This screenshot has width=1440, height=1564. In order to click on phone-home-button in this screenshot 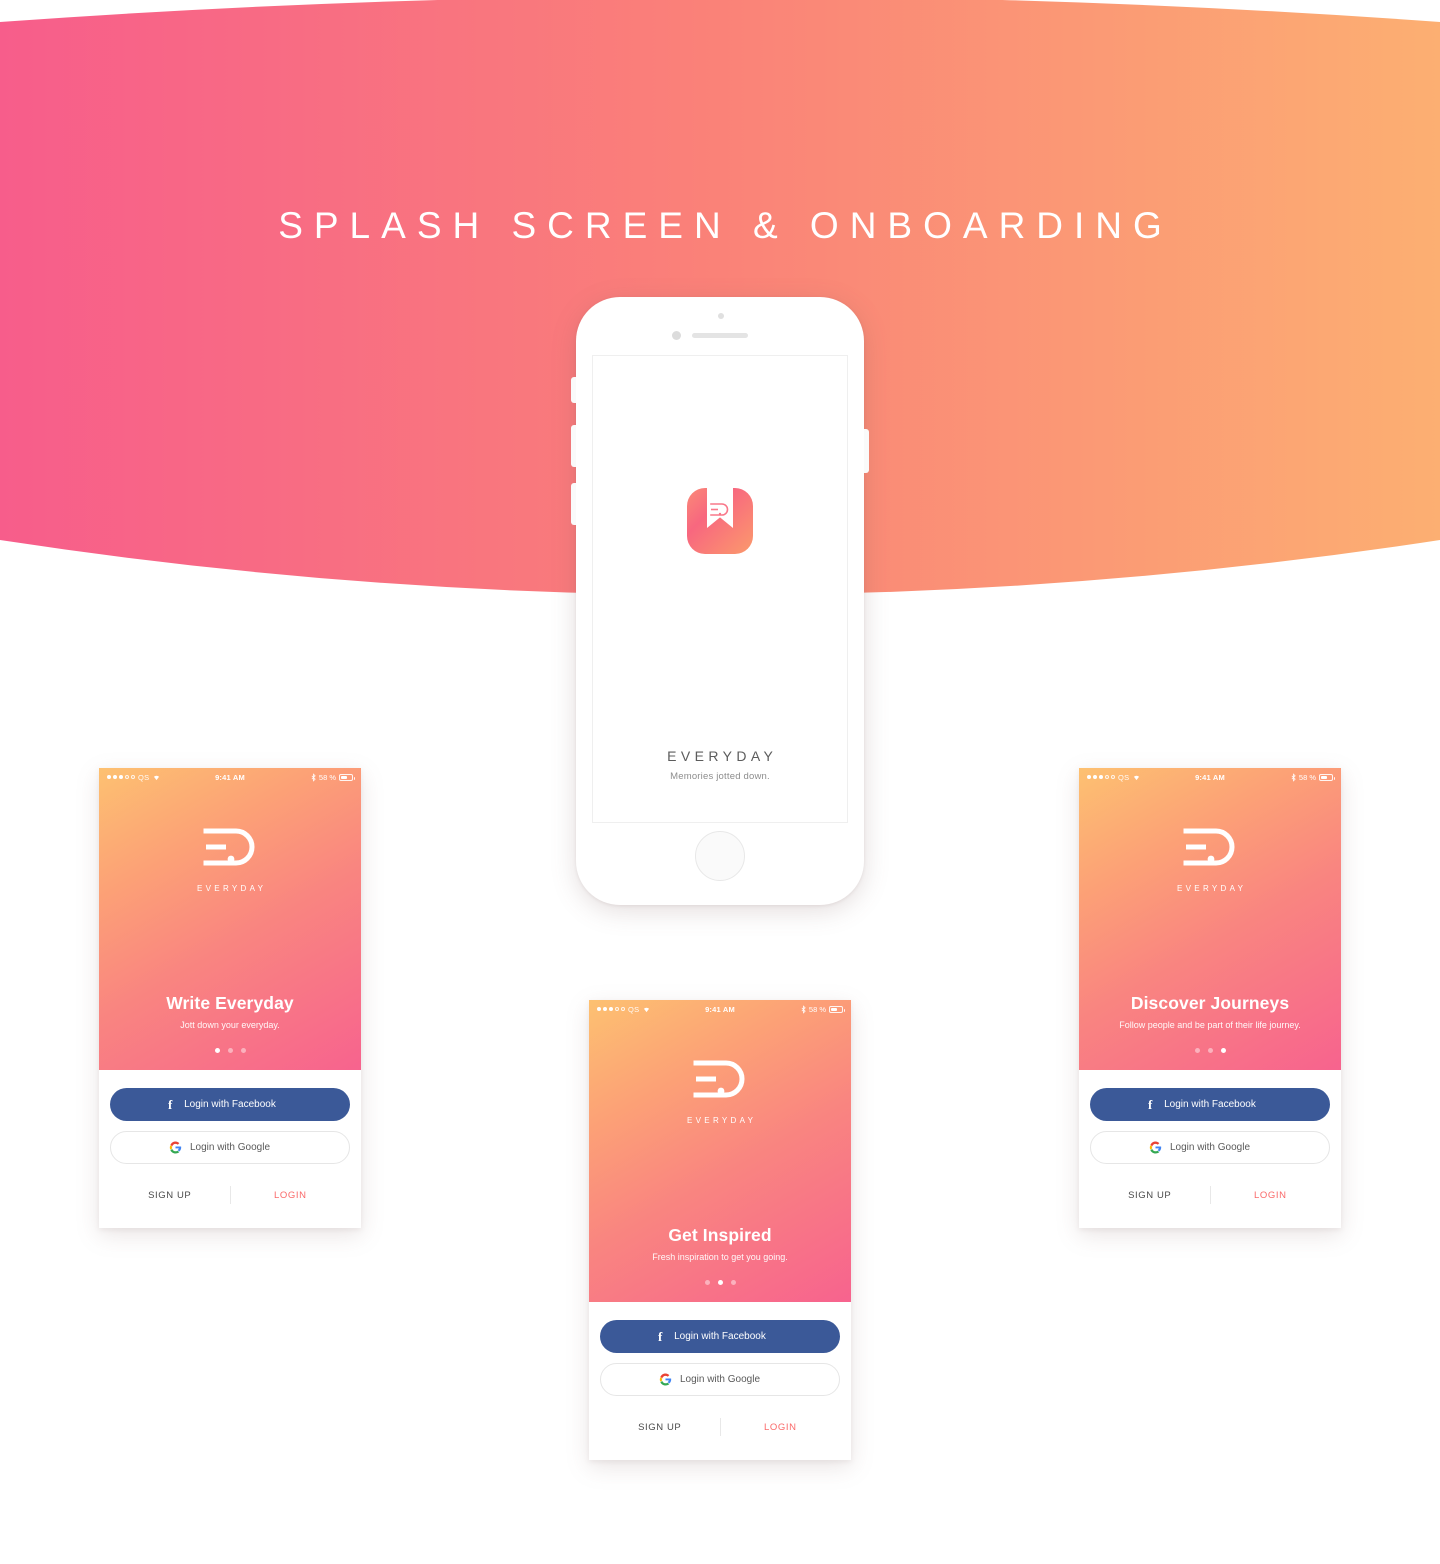, I will do `click(720, 856)`.